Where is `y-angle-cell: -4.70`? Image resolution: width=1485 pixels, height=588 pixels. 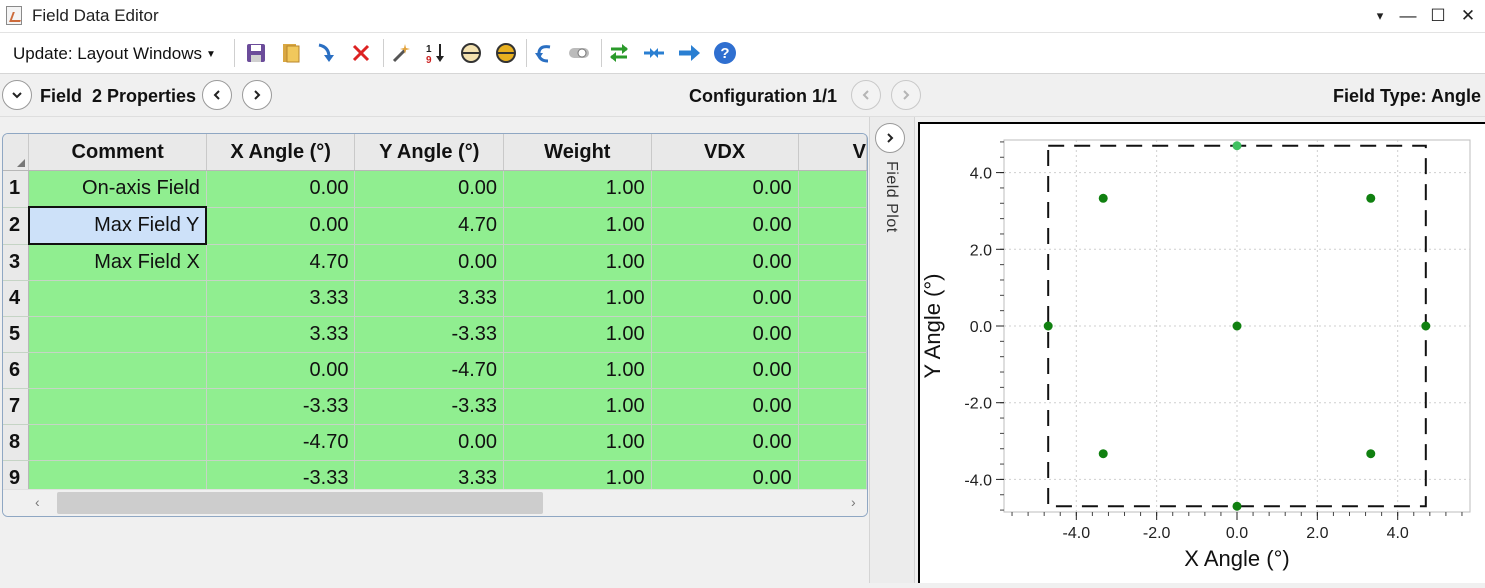
y-angle-cell: -4.70 is located at coordinates (429, 370).